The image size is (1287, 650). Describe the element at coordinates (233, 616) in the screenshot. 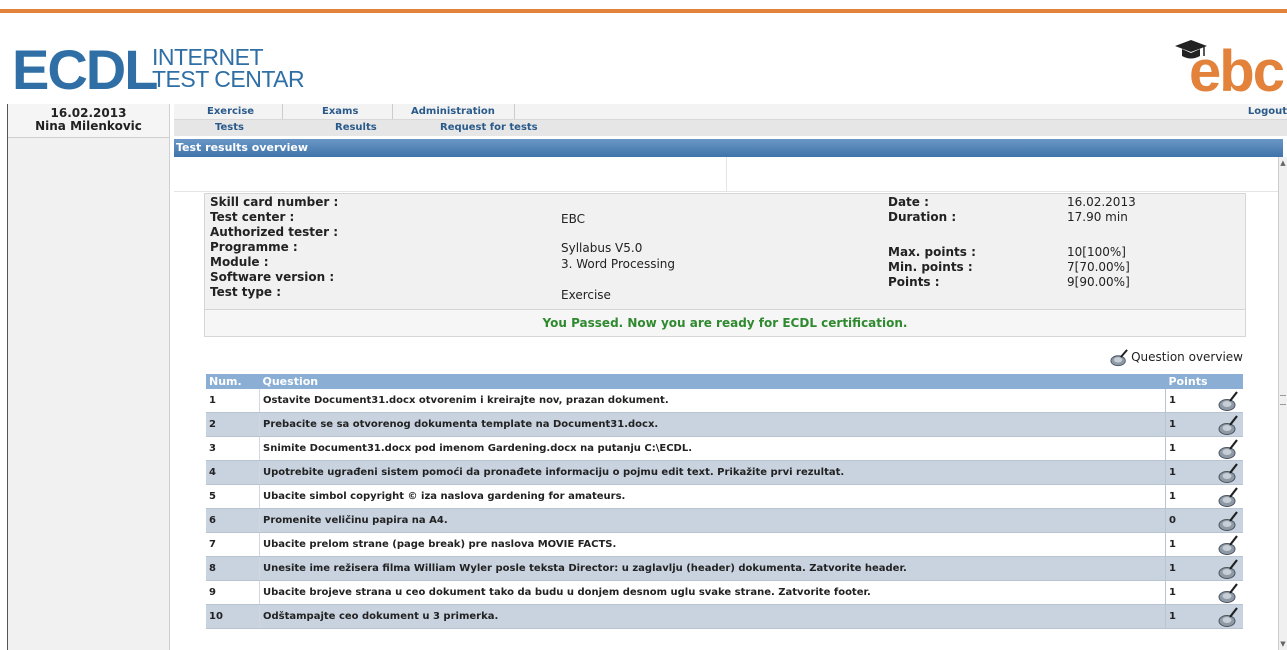

I see `question-number: 10` at that location.